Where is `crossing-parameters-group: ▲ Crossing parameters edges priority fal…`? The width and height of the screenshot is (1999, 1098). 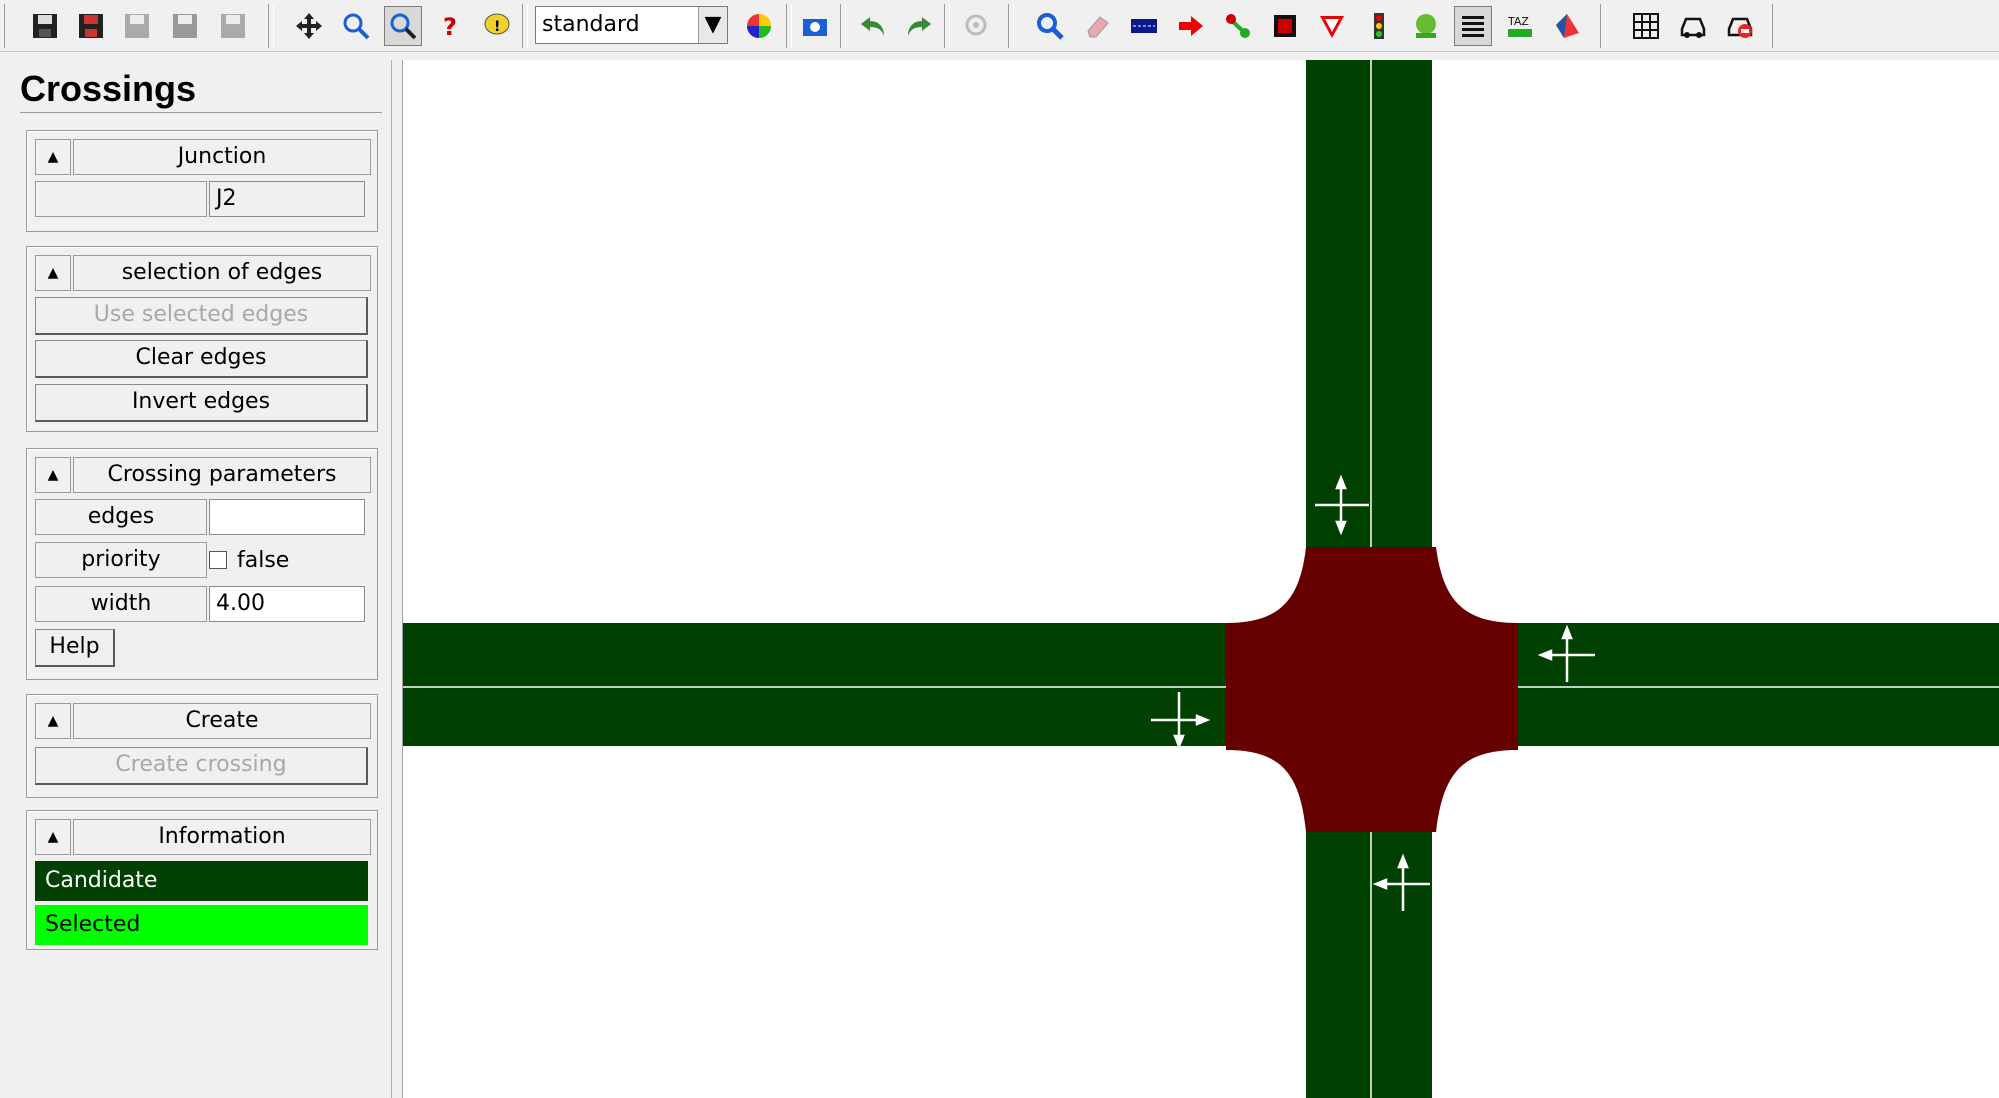
crossing-parameters-group: ▲ Crossing parameters edges priority fal… is located at coordinates (202, 564).